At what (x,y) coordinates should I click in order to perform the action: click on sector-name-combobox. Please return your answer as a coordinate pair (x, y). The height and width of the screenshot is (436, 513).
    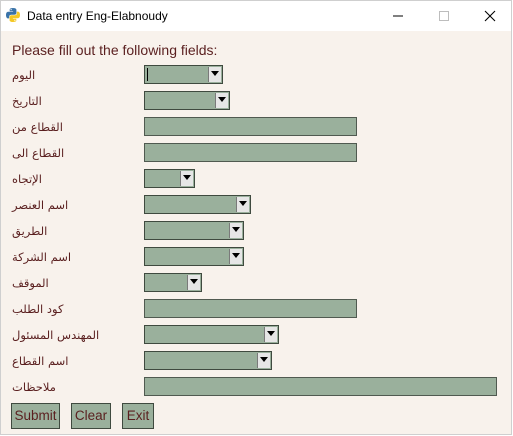
    Looking at the image, I should click on (208, 360).